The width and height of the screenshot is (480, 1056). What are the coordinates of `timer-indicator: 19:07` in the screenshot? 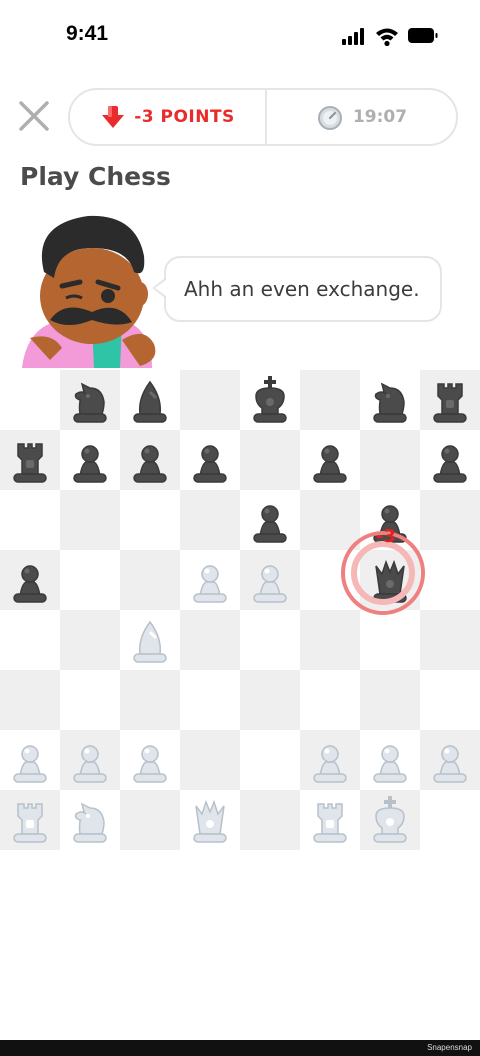 It's located at (362, 117).